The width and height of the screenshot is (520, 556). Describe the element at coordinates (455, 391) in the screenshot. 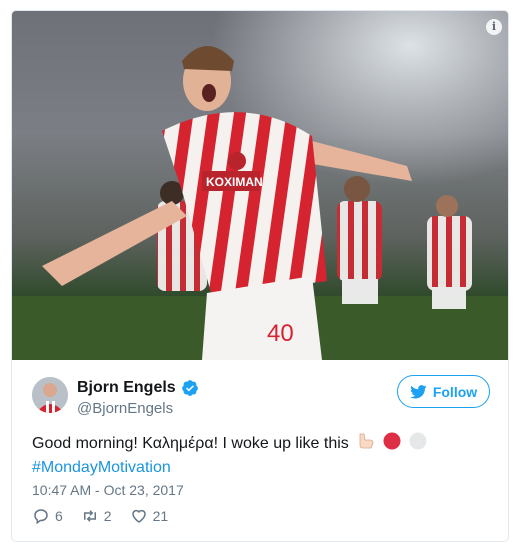

I see `follow-button-label: Follow` at that location.